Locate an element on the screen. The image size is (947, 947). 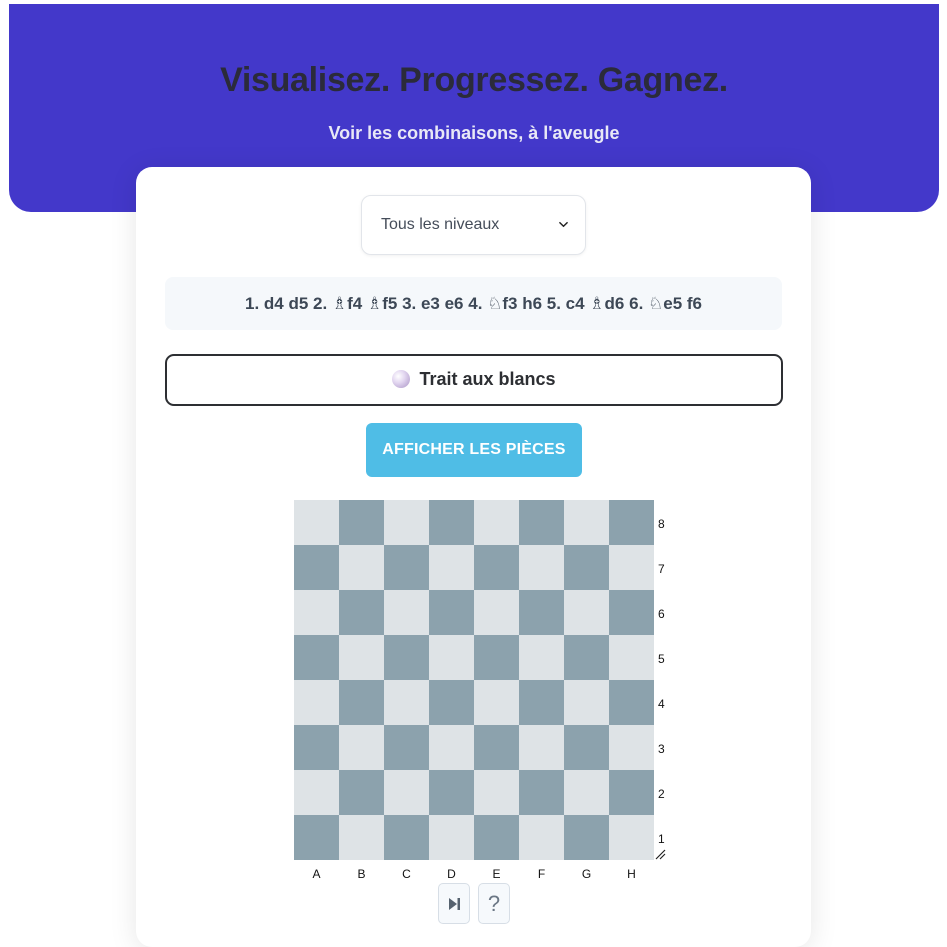
page-subtitle: Voir les combinaisons, à l'aveugle is located at coordinates (474, 133).